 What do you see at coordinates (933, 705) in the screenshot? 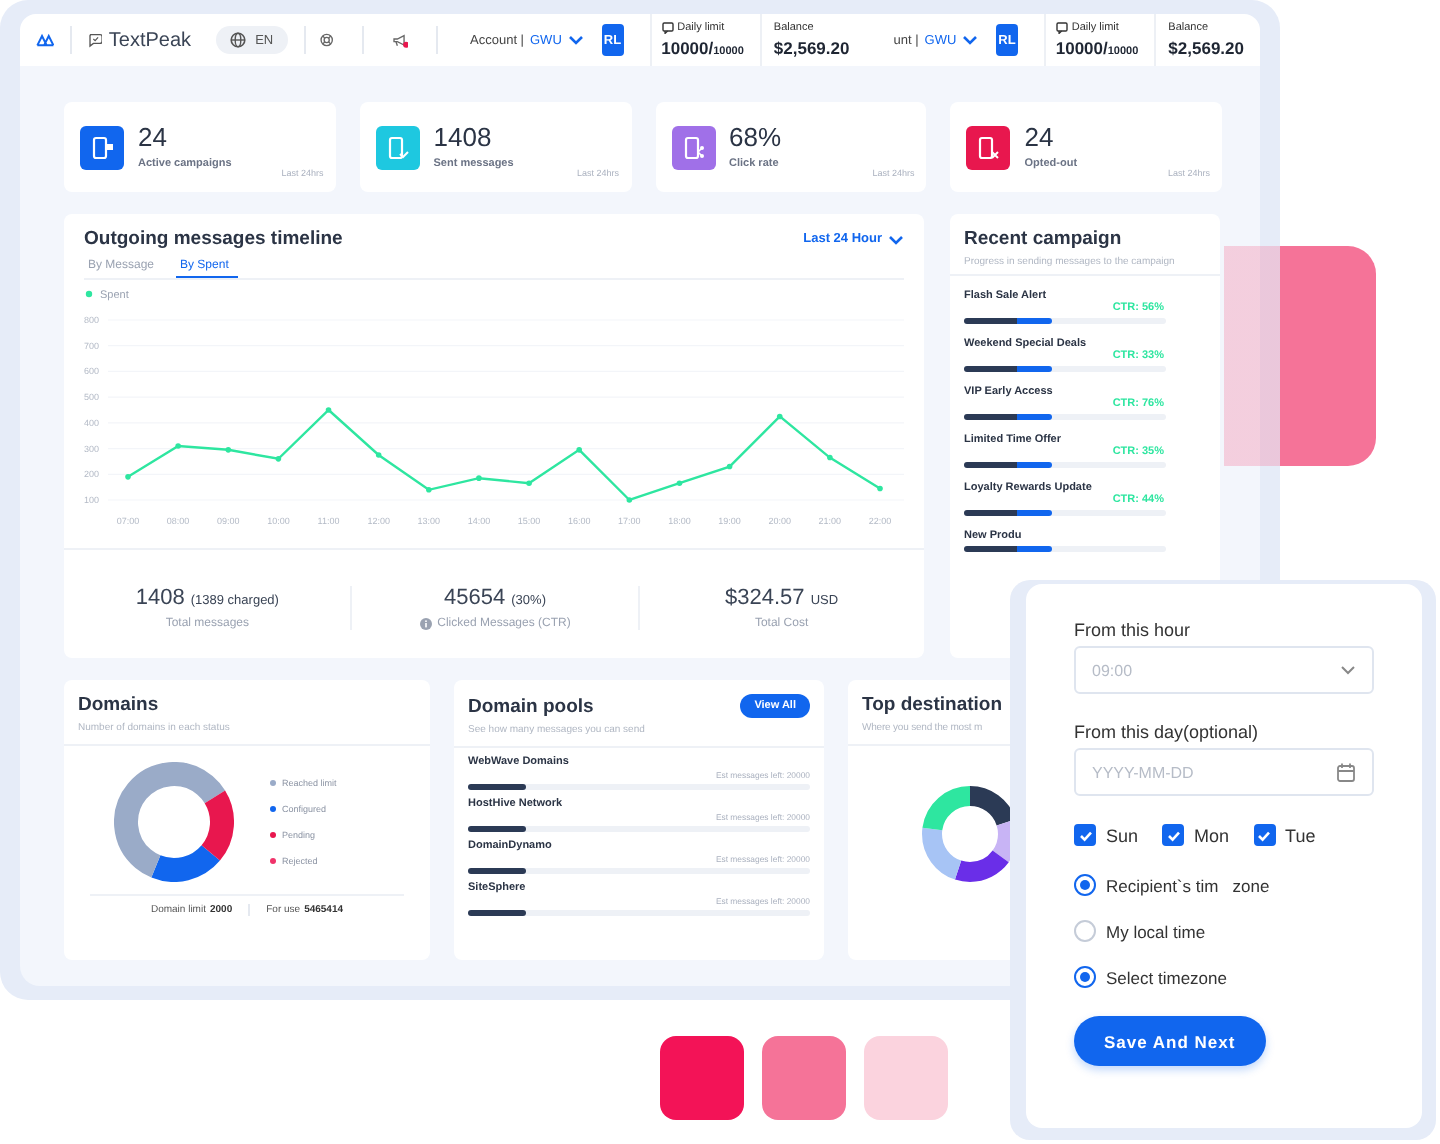
I see `card-title: Top destination` at bounding box center [933, 705].